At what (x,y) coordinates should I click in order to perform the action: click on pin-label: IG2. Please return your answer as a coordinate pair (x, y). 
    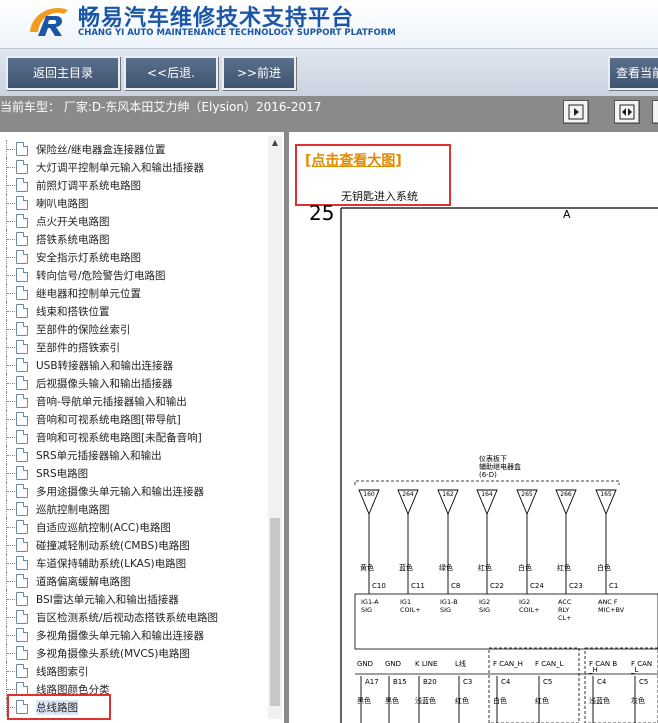
    Looking at the image, I should click on (484, 602).